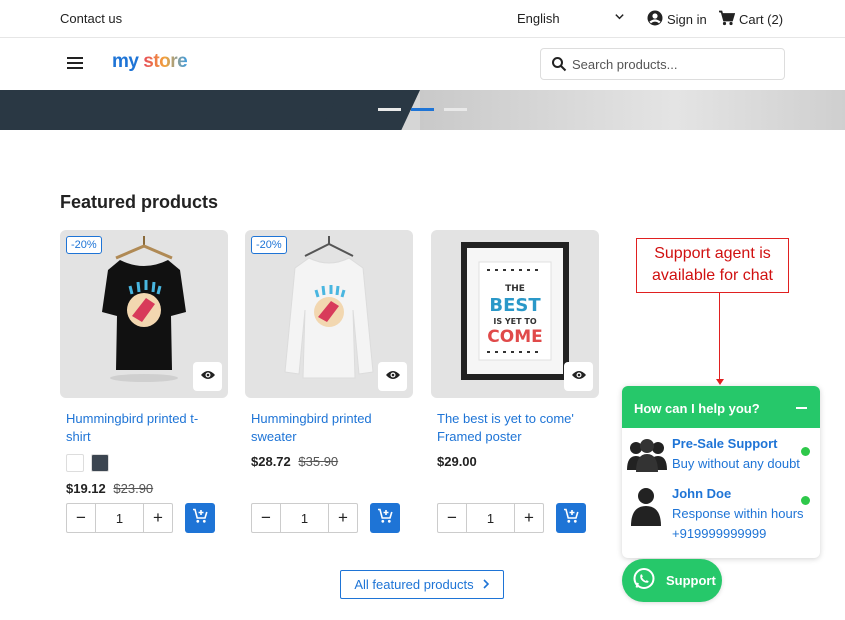 The height and width of the screenshot is (620, 845). What do you see at coordinates (514, 321) in the screenshot?
I see `poster-text: IS YET TO` at bounding box center [514, 321].